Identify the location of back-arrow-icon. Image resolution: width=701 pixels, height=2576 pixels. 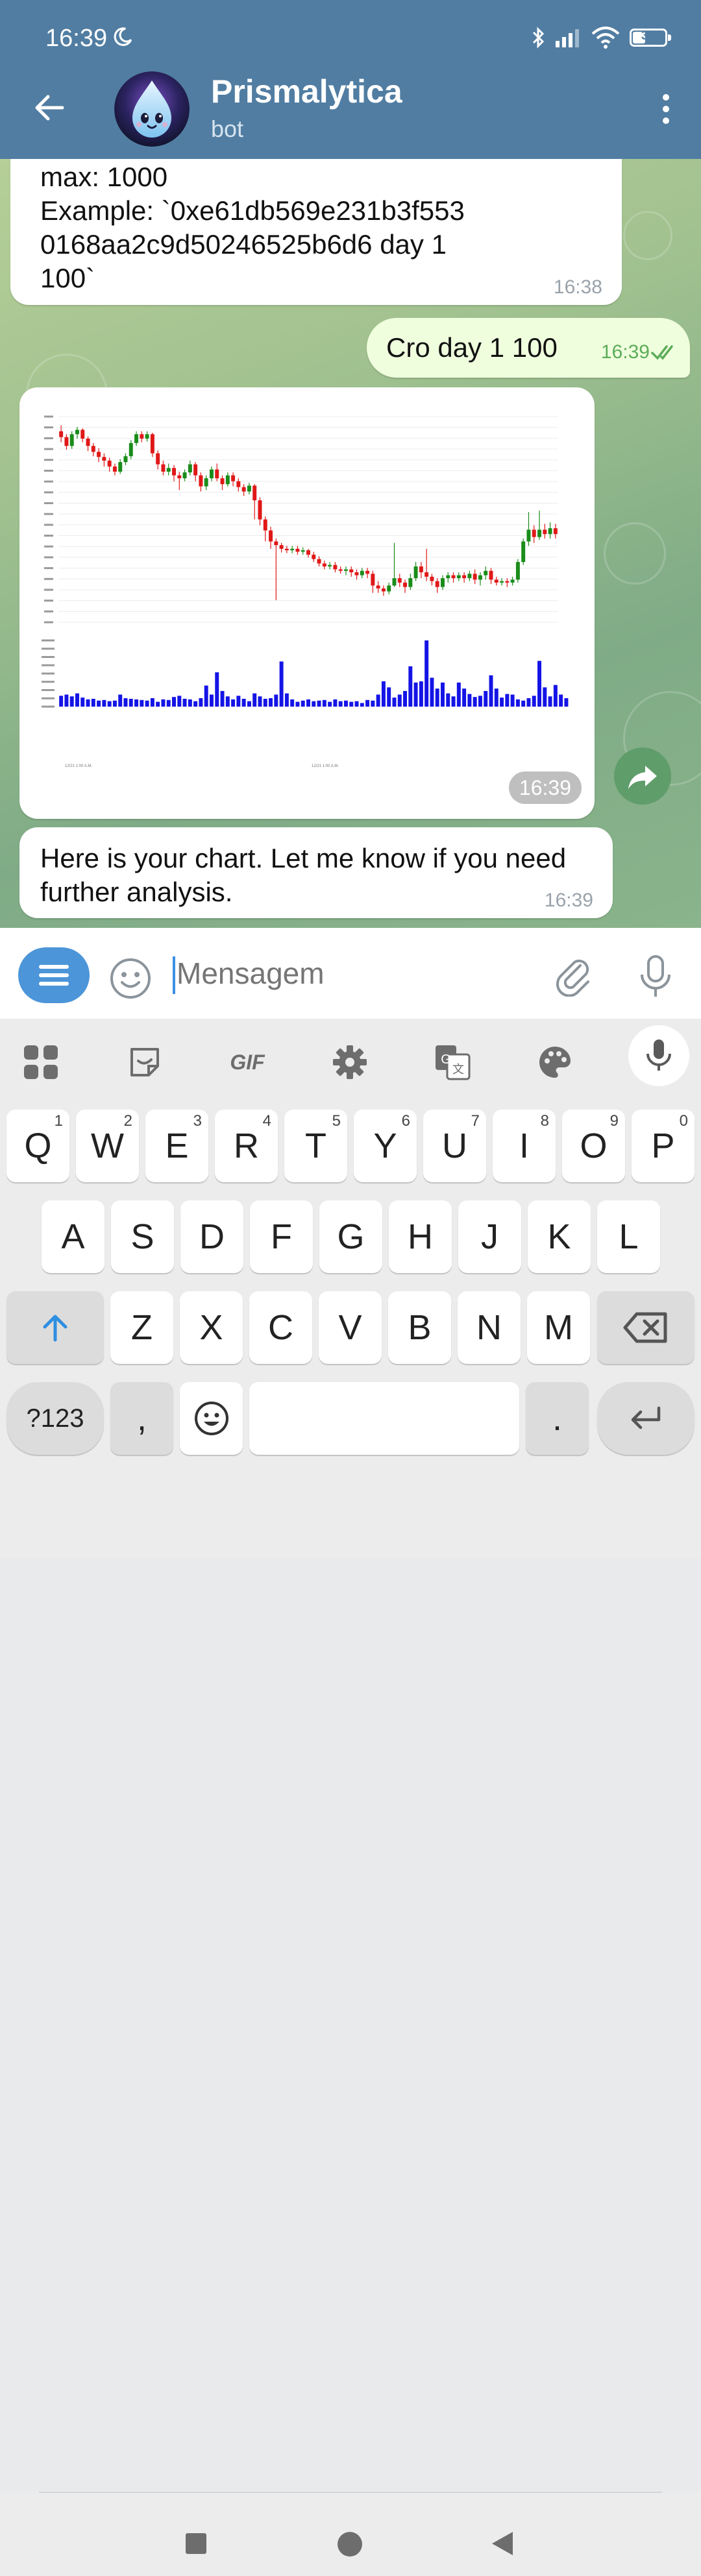
(49, 108).